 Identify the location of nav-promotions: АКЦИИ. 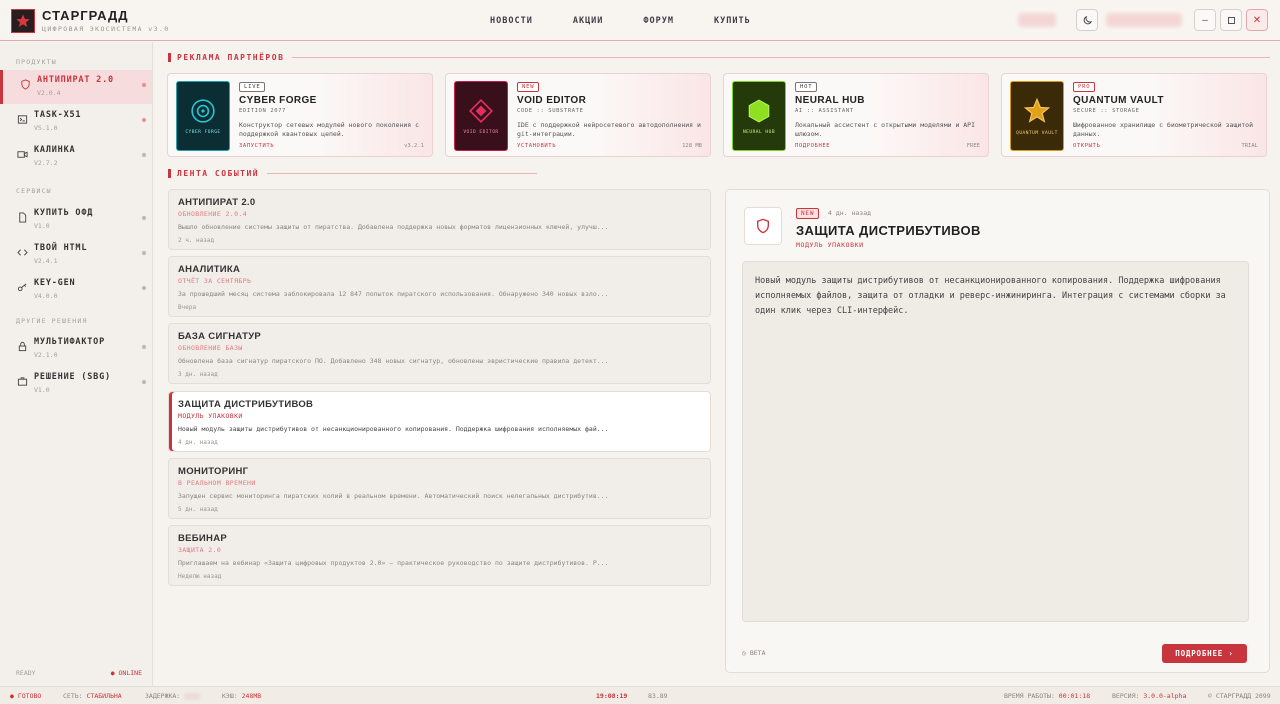
(588, 21).